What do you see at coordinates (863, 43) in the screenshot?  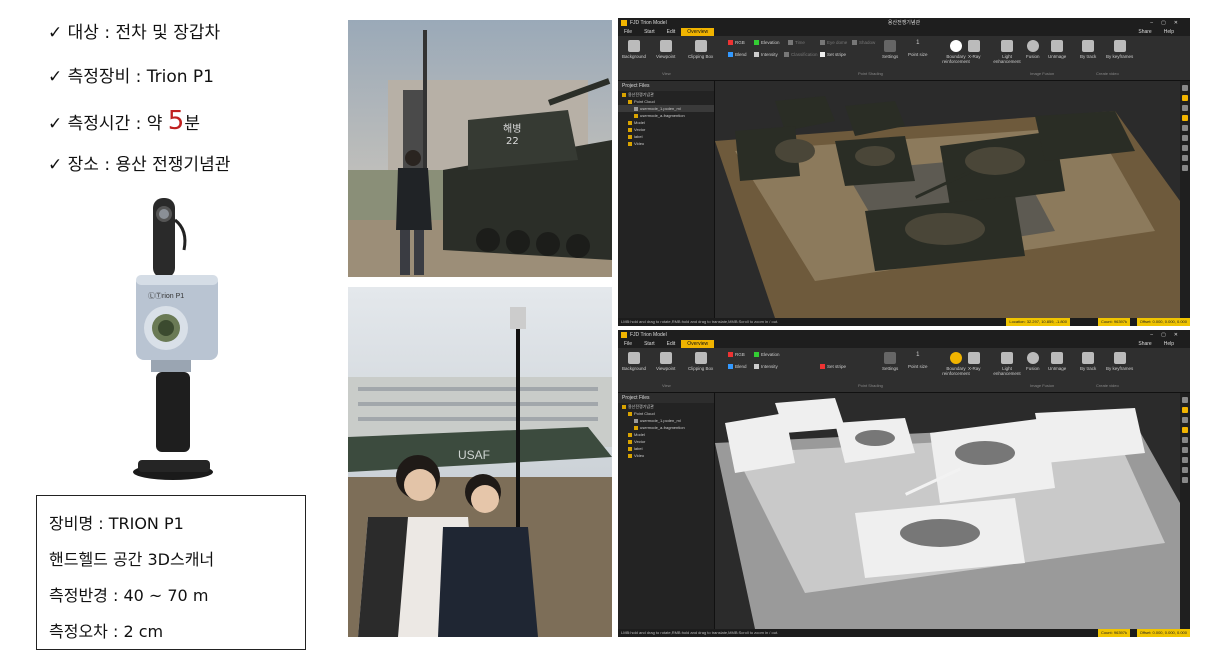 I see `shadow-button: Shadow` at bounding box center [863, 43].